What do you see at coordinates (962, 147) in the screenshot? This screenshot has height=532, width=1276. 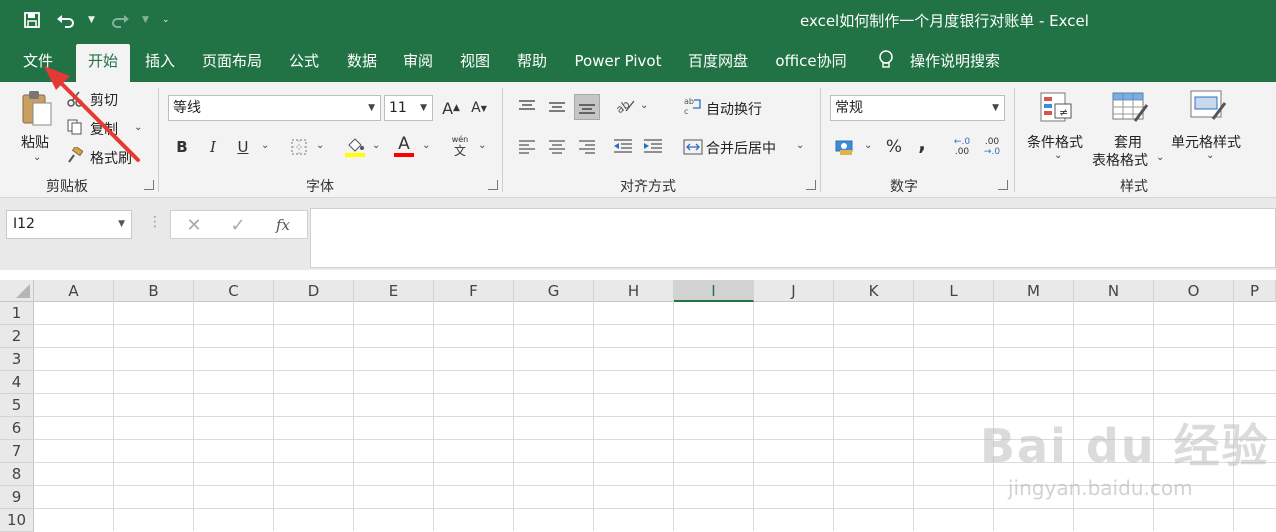 I see `increase-decimal-icon: ←.0.00` at bounding box center [962, 147].